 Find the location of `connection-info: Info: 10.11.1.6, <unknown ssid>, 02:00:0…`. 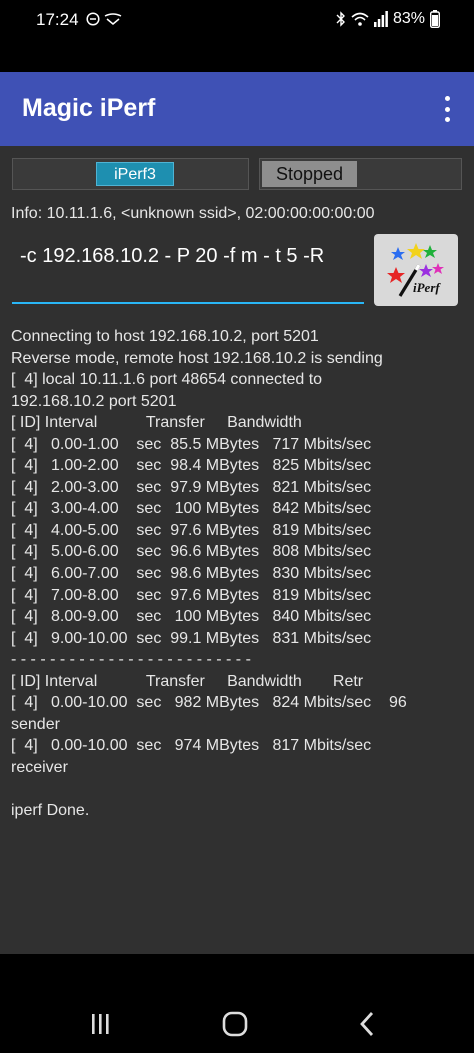

connection-info: Info: 10.11.1.6, <unknown ssid>, 02:00:0… is located at coordinates (193, 213).